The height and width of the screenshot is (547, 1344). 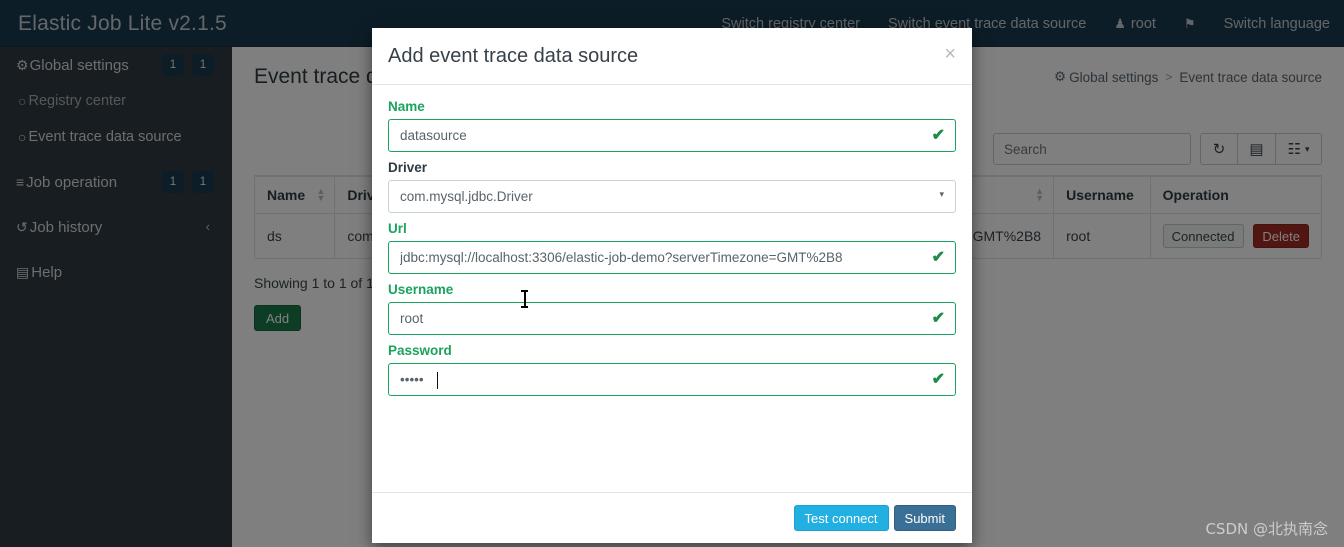 I want to click on field-group-driver: Driver com.mysql.jdbc.Driver ▾, so click(x=672, y=186).